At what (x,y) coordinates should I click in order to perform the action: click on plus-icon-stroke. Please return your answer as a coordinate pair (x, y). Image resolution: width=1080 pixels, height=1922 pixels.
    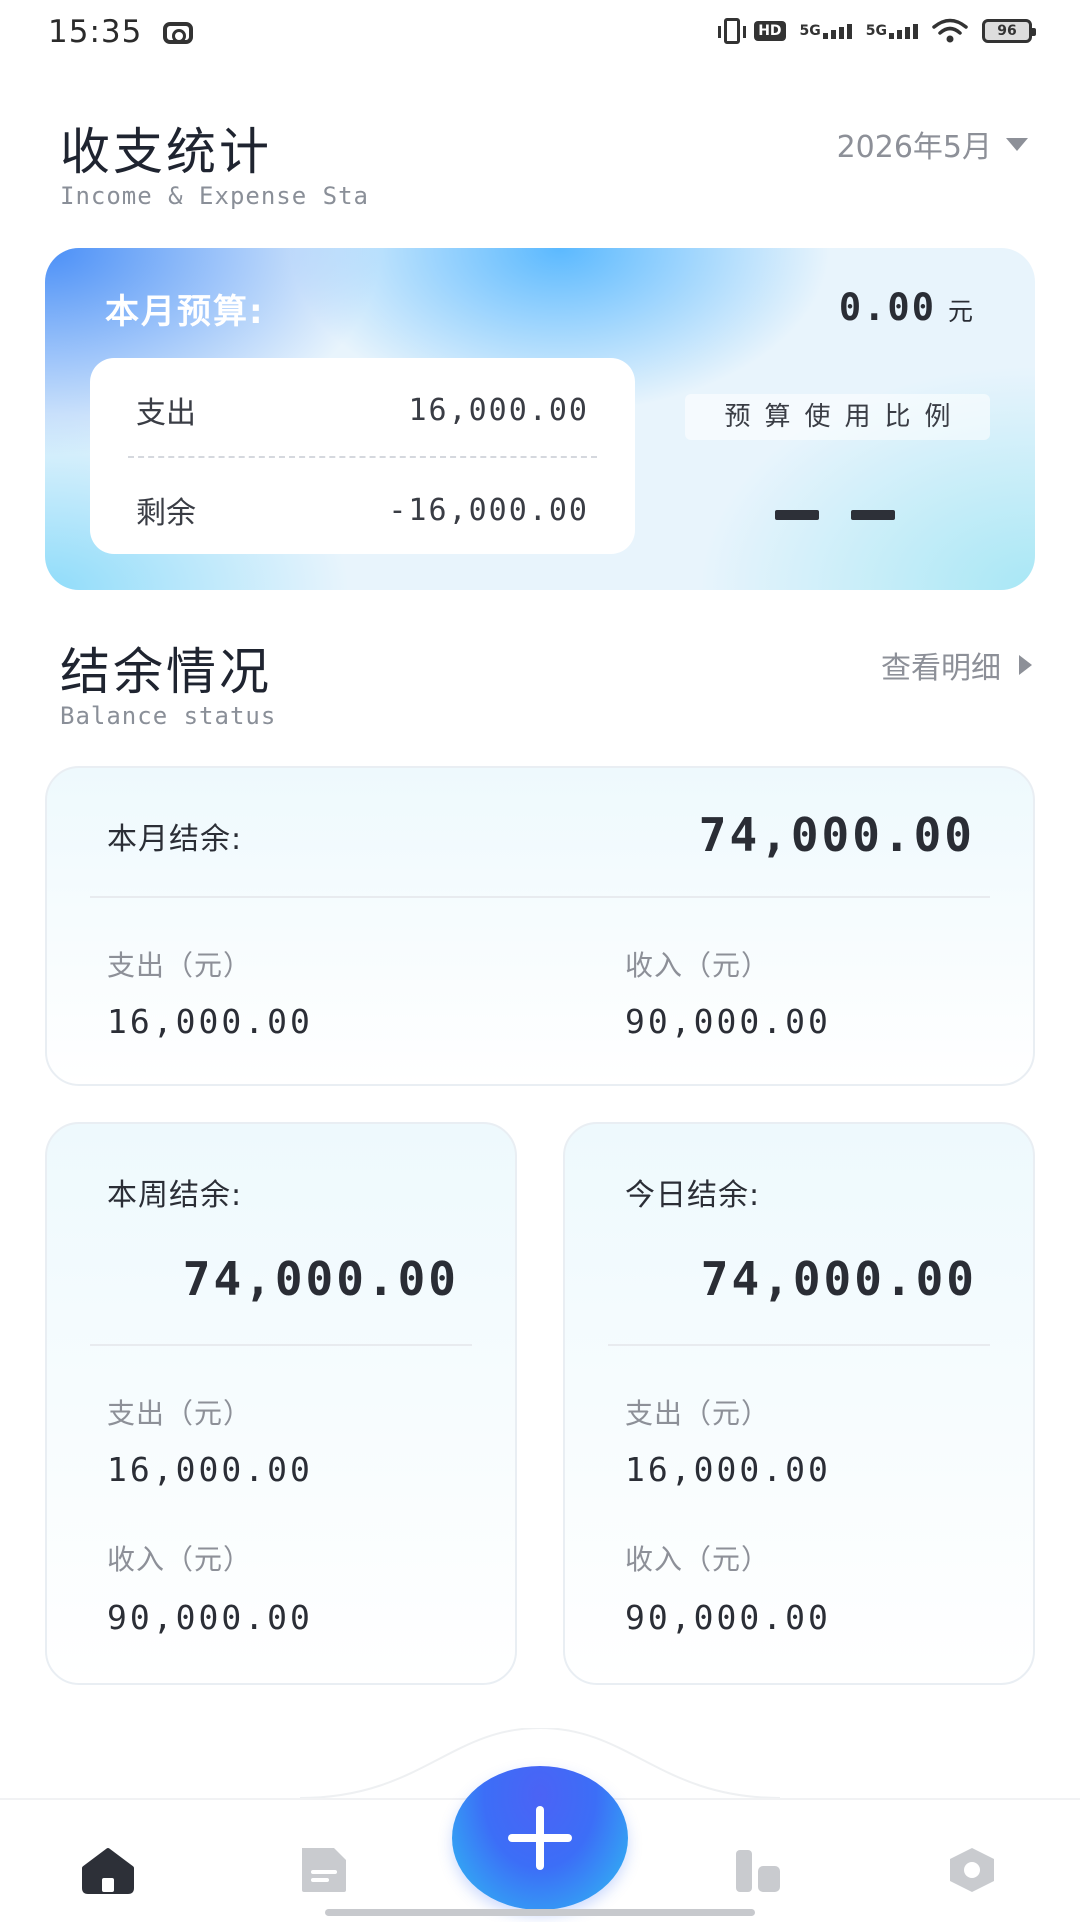
    Looking at the image, I should click on (540, 1838).